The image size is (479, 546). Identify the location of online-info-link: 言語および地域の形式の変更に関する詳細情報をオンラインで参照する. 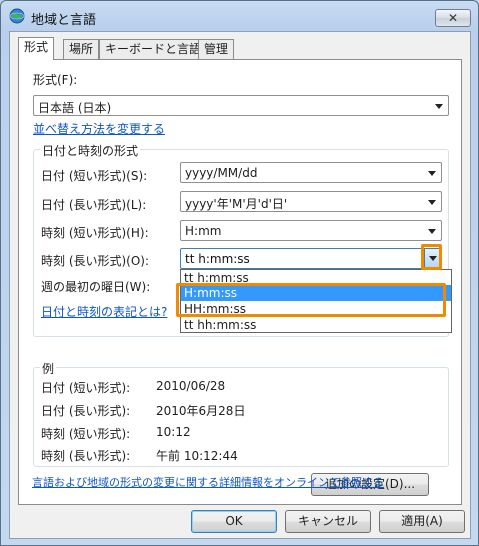
(208, 482).